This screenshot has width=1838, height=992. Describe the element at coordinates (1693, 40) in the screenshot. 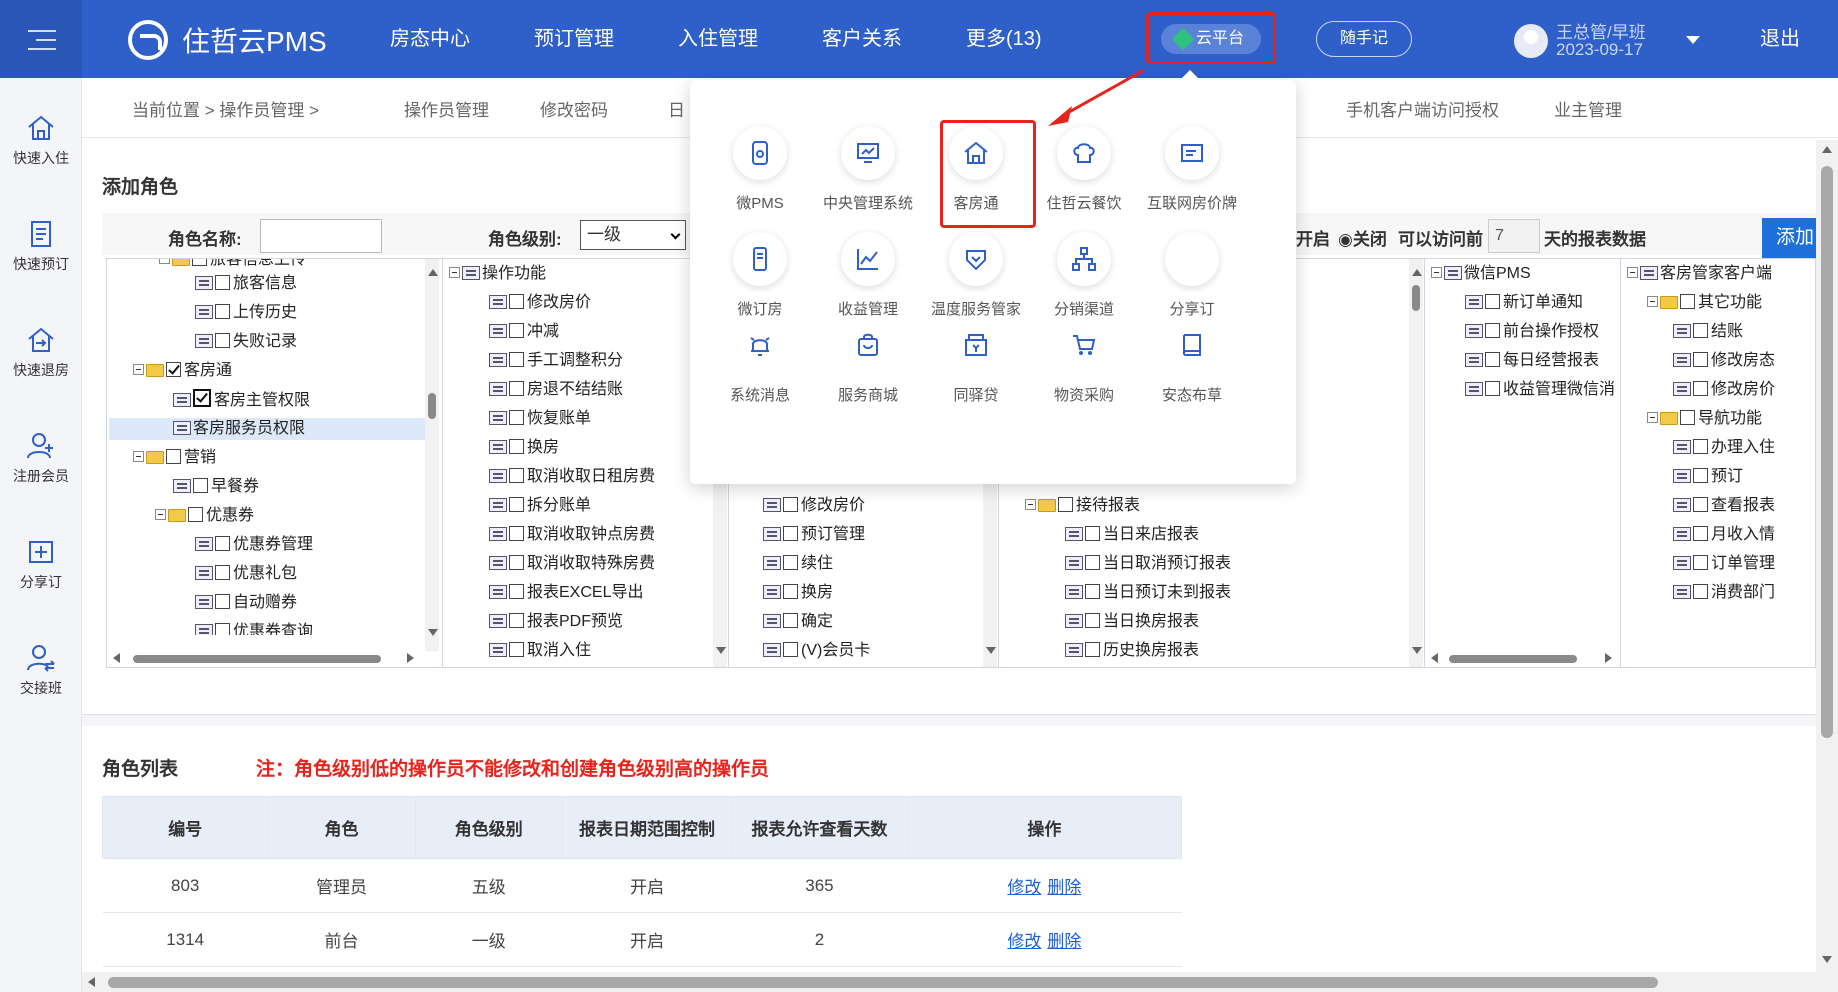

I see `chevron-down-icon` at that location.